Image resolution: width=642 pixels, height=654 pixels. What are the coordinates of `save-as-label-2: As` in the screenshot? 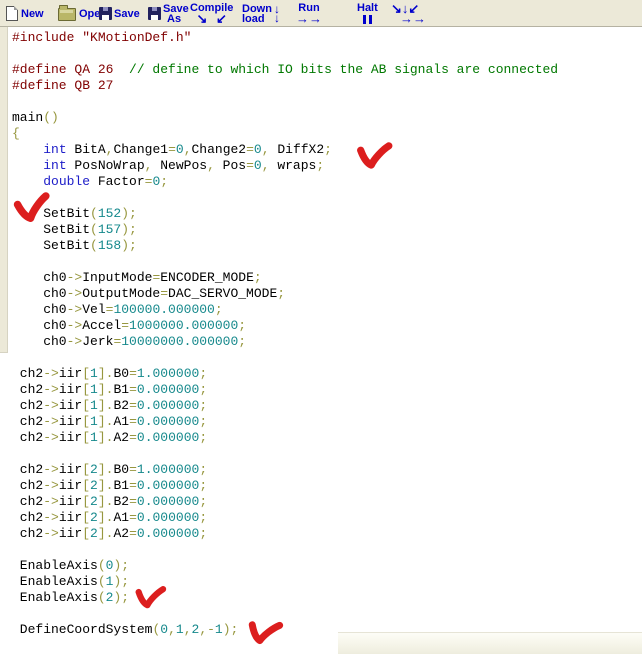 It's located at (174, 18).